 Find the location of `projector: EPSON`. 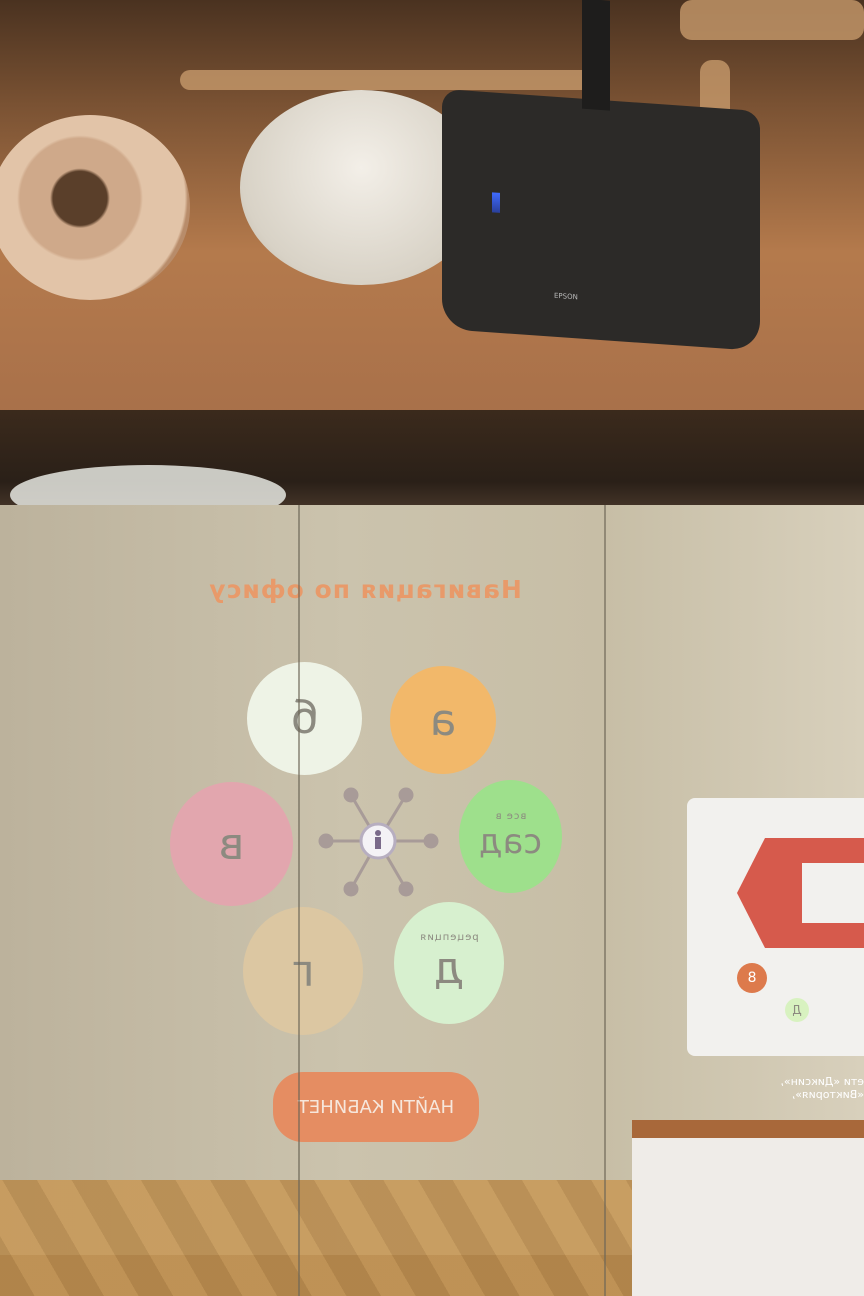

projector: EPSON is located at coordinates (601, 176).